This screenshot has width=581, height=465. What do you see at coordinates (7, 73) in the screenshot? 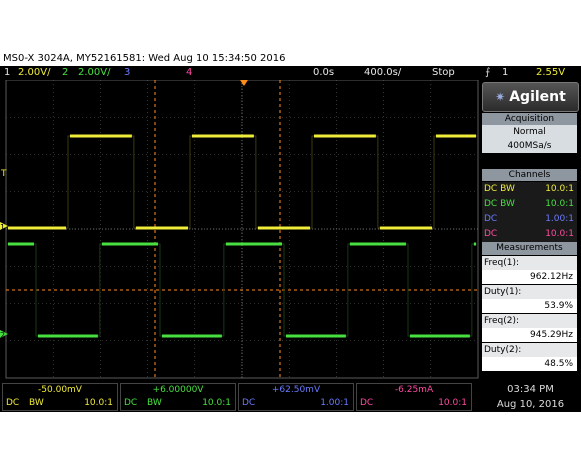
I see `ch1-number: 1` at bounding box center [7, 73].